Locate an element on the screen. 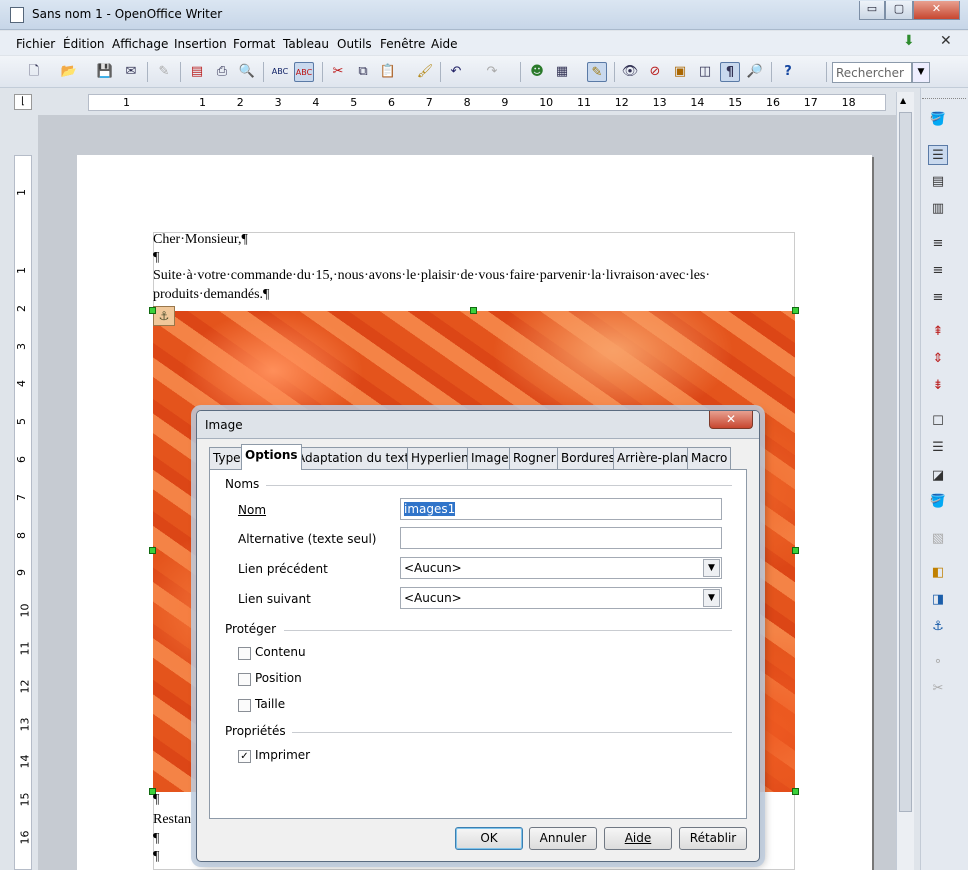 This screenshot has height=870, width=968. bring-to-front-icon: ◧ is located at coordinates (938, 573).